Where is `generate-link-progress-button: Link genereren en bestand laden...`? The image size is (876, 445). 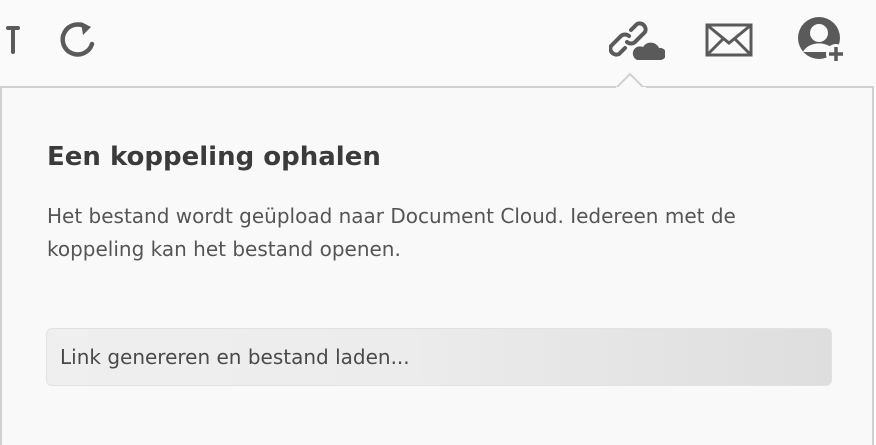
generate-link-progress-button: Link genereren en bestand laden... is located at coordinates (439, 357).